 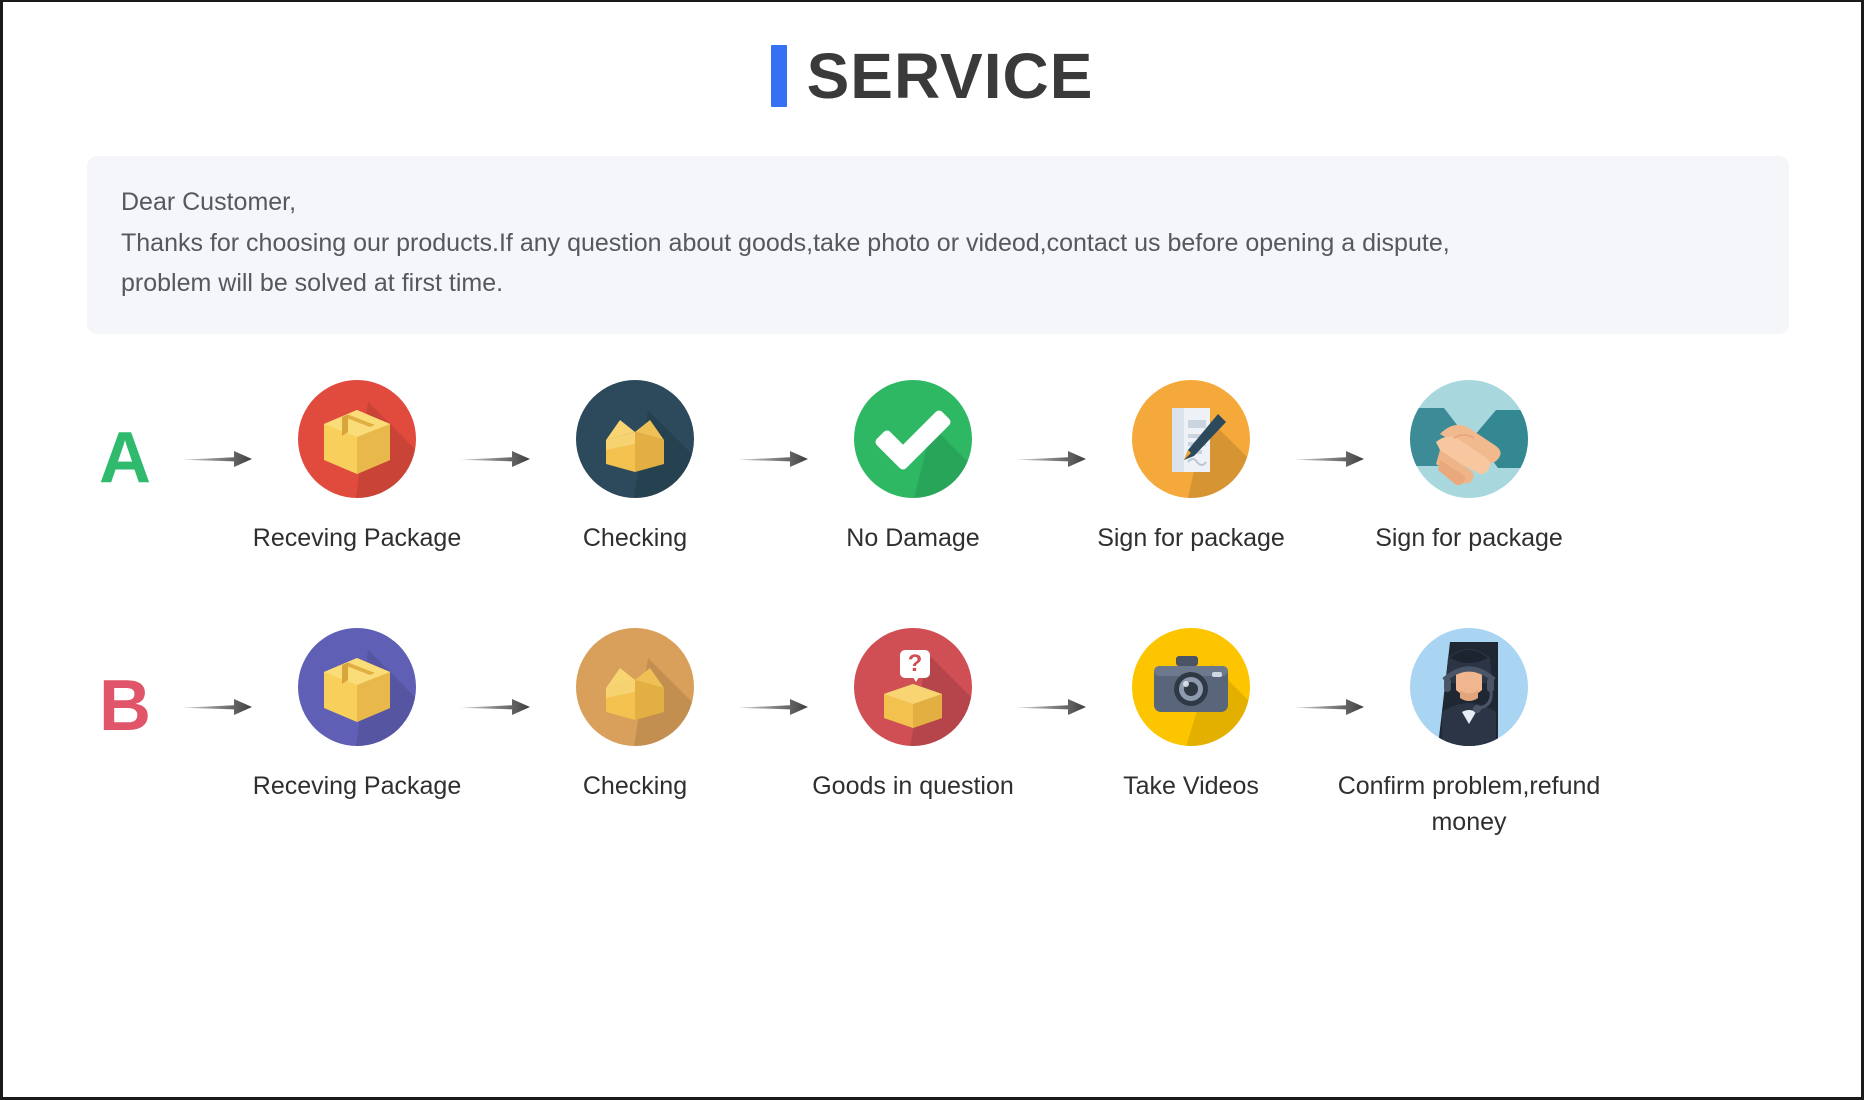 What do you see at coordinates (312, 283) in the screenshot?
I see `notice-line-3: problem will be solved at first time.` at bounding box center [312, 283].